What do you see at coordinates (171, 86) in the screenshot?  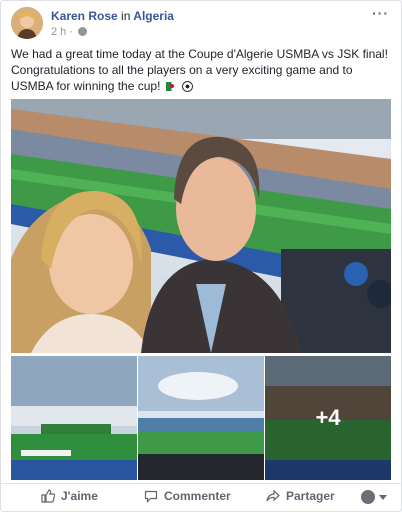 I see `algeria-flag-icon` at bounding box center [171, 86].